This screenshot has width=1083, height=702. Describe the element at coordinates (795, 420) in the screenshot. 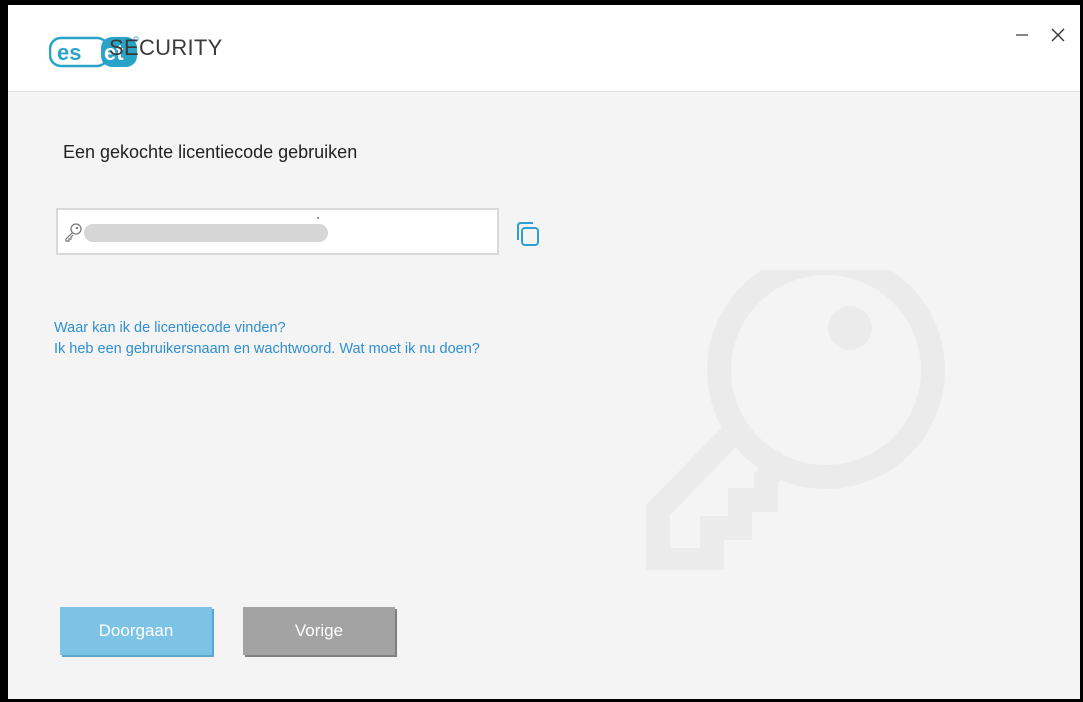

I see `background-key-icon` at that location.